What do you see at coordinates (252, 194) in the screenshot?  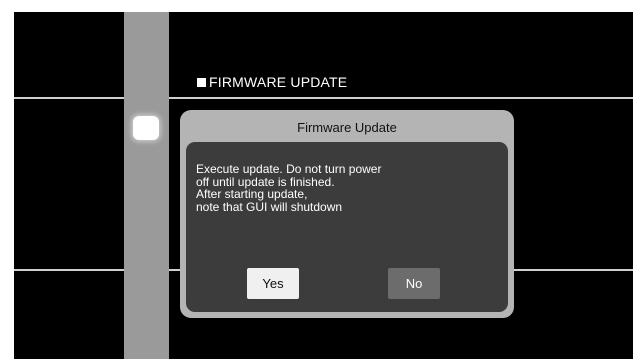 I see `message-line: After starting update,` at bounding box center [252, 194].